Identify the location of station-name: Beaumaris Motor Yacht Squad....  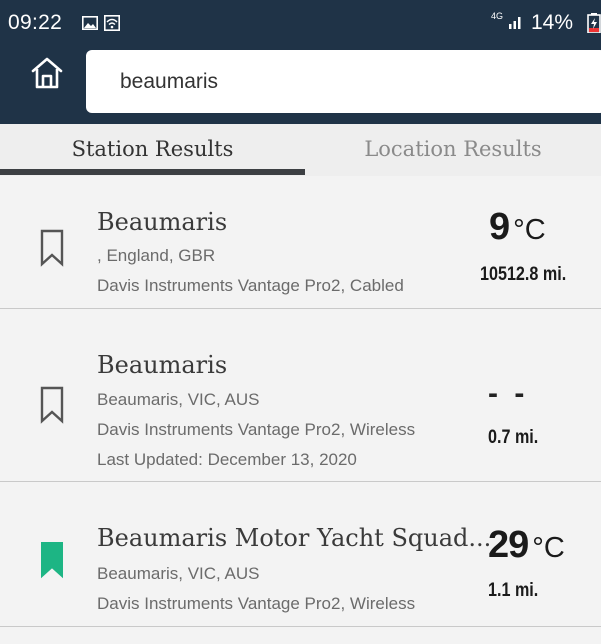
(294, 538).